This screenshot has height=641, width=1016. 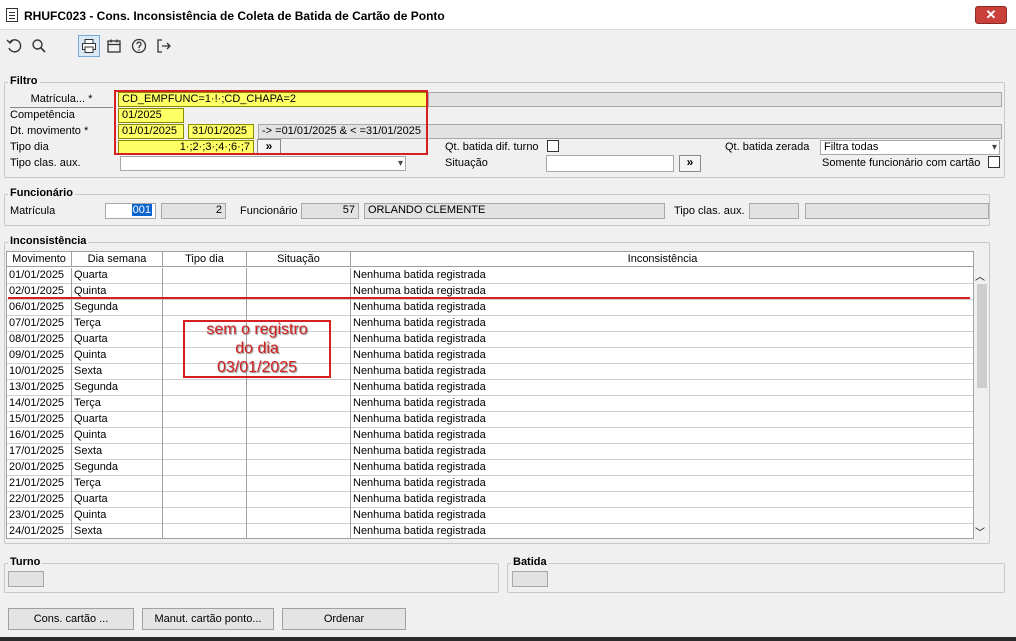 I want to click on table-row: 14/01/2025 Terça Nenhuma batida registrada, so click(x=490, y=404).